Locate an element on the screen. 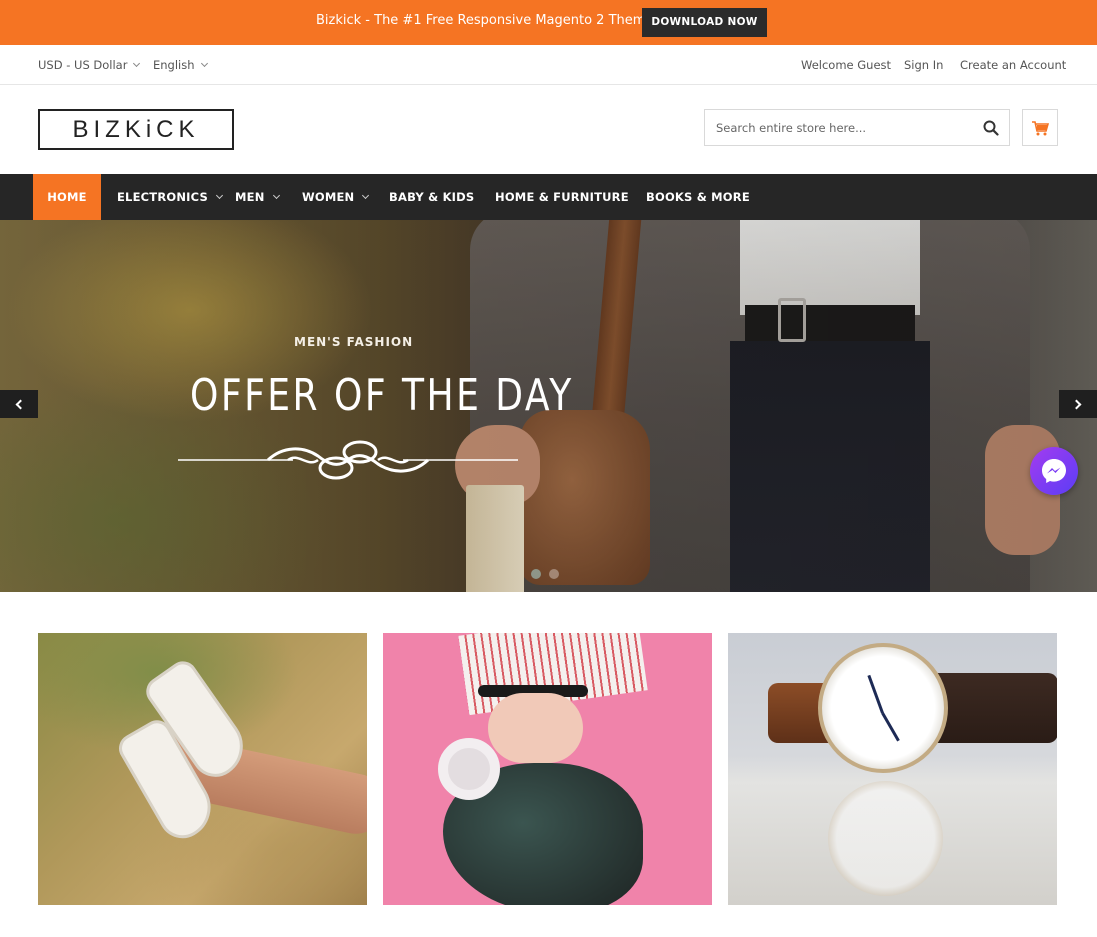 This screenshot has width=1097, height=937. nav-item-home-furniture: HOME & FURNITURE is located at coordinates (562, 197).